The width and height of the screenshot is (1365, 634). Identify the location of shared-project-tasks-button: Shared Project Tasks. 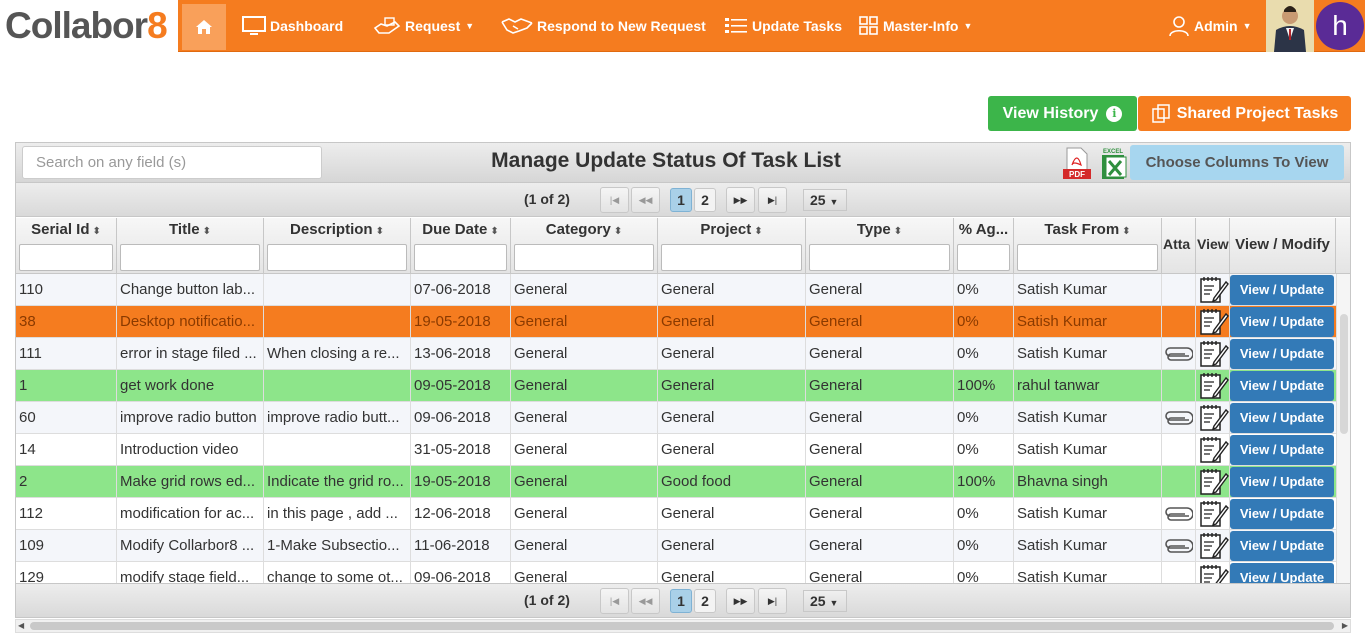
(1244, 113).